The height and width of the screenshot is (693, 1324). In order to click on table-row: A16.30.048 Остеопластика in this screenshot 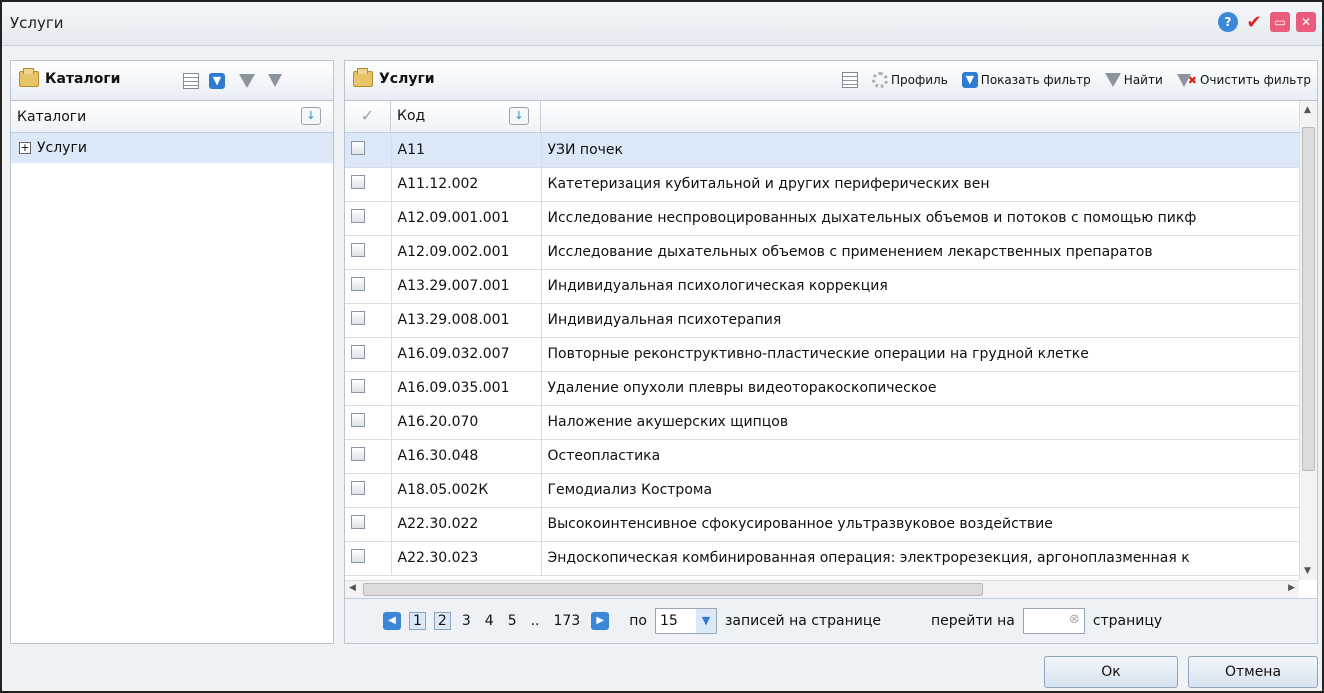, I will do `click(822, 456)`.